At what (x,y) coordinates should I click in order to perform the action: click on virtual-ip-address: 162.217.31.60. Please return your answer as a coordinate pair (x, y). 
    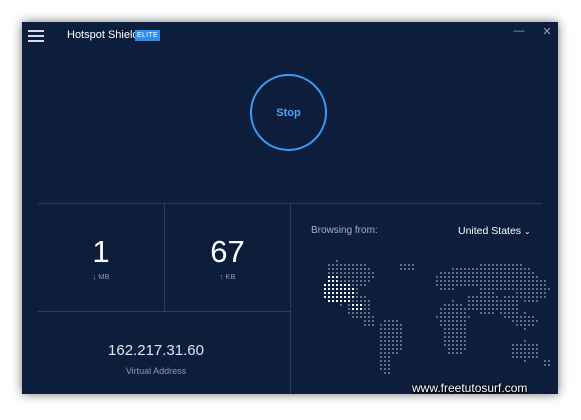
    Looking at the image, I should click on (156, 350).